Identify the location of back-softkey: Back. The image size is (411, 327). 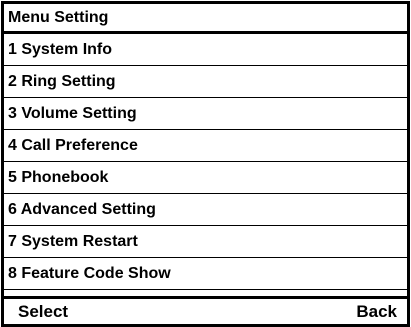
(381, 312).